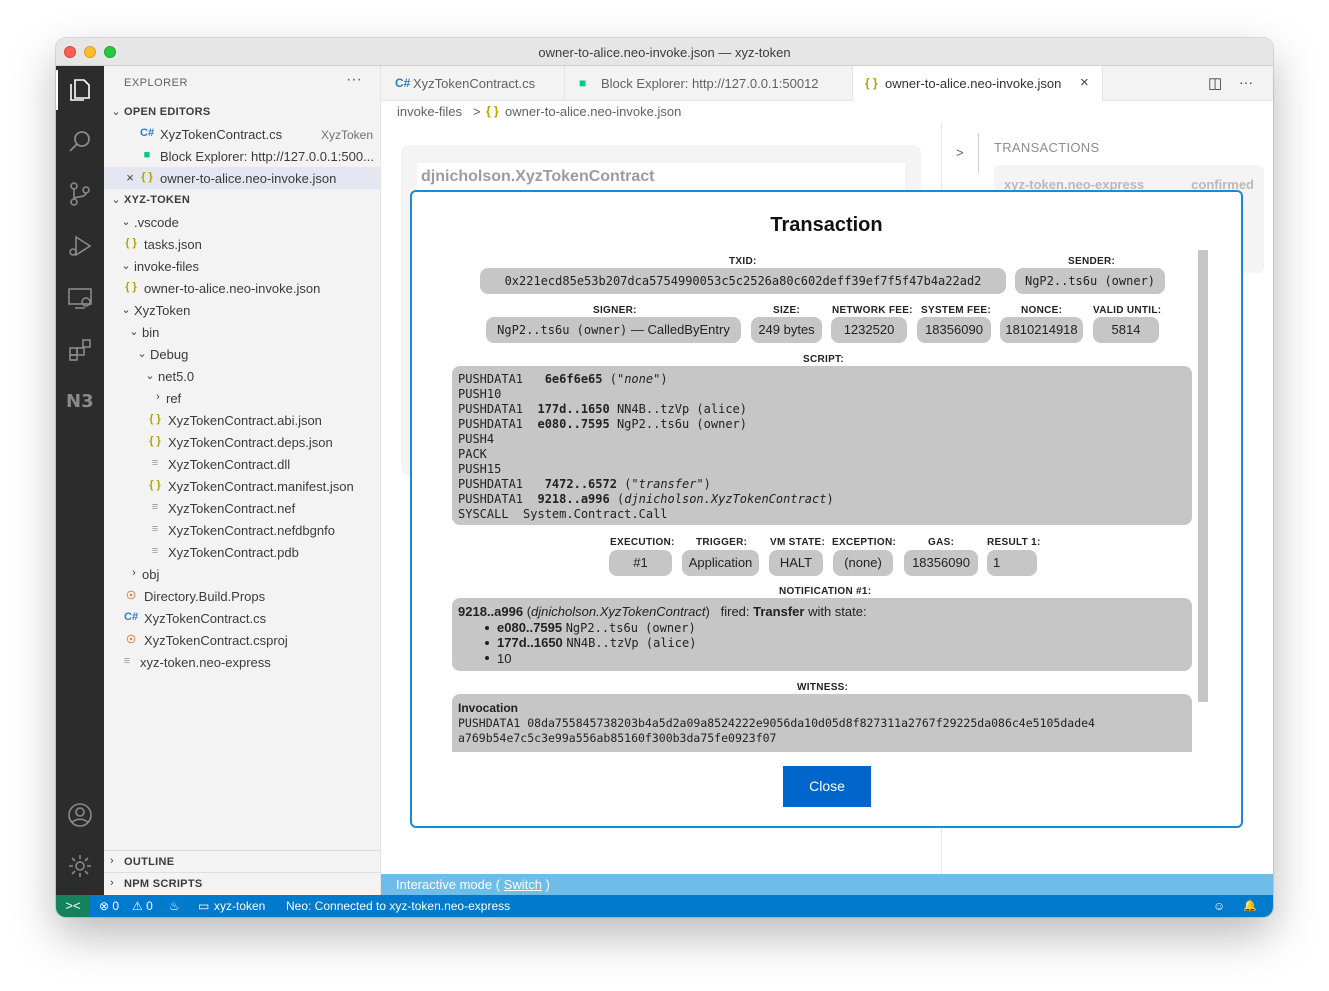 The height and width of the screenshot is (991, 1329). I want to click on tree-item: ≡ xyz-token.neo-express, so click(242, 662).